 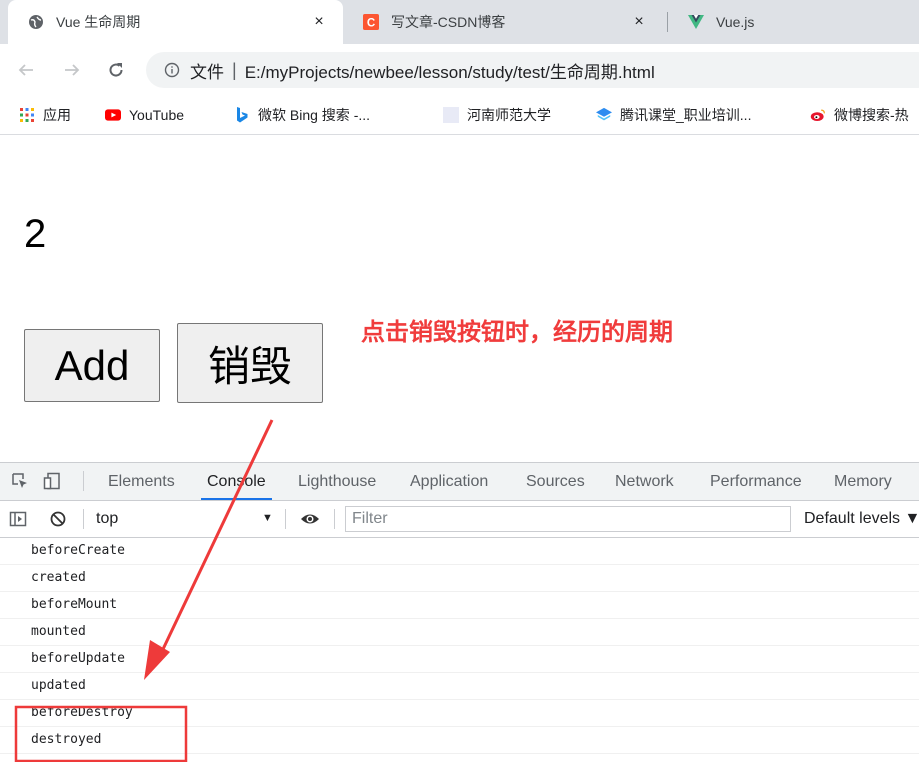 I want to click on console-message: beforeMount, so click(x=459, y=605).